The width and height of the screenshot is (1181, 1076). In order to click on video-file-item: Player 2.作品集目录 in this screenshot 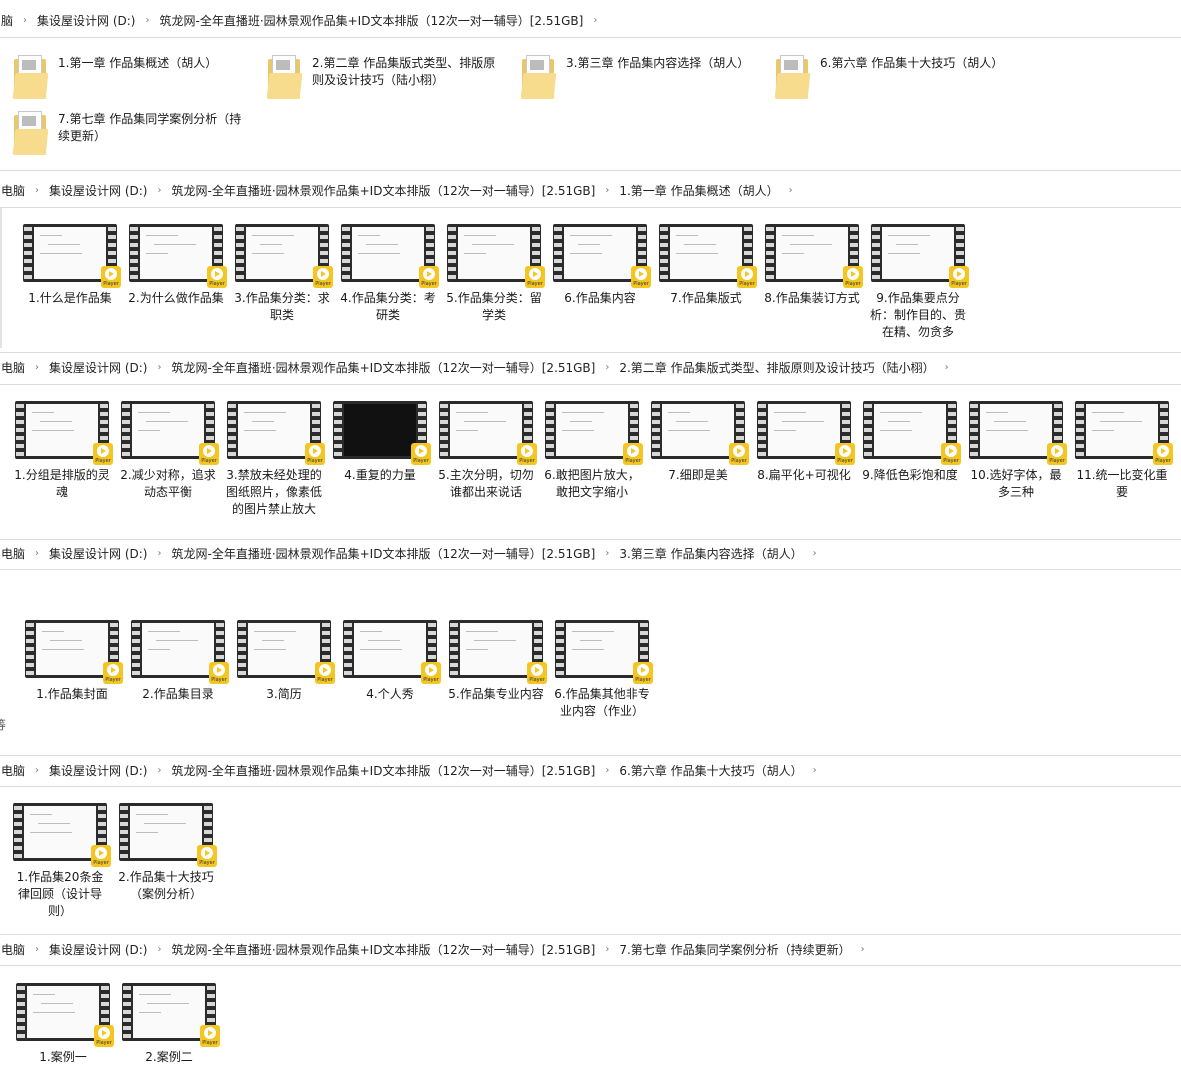, I will do `click(178, 661)`.